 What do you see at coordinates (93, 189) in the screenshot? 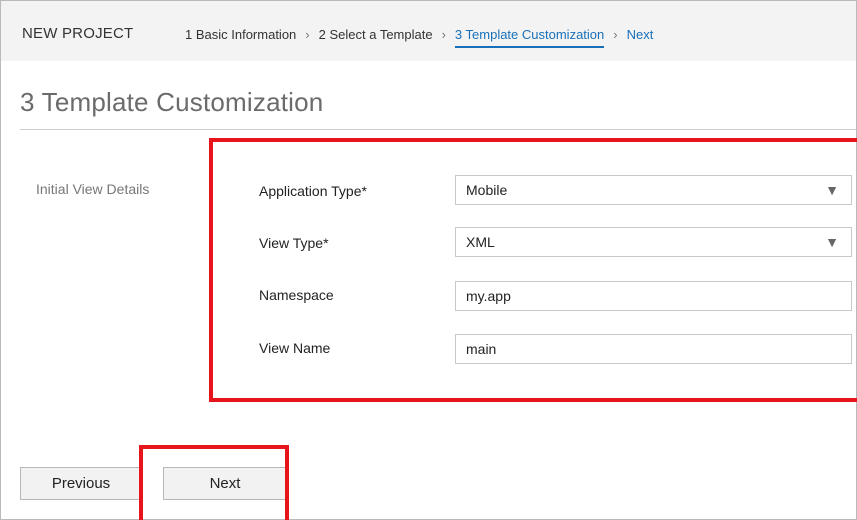
I see `section-label: Initial View Details` at bounding box center [93, 189].